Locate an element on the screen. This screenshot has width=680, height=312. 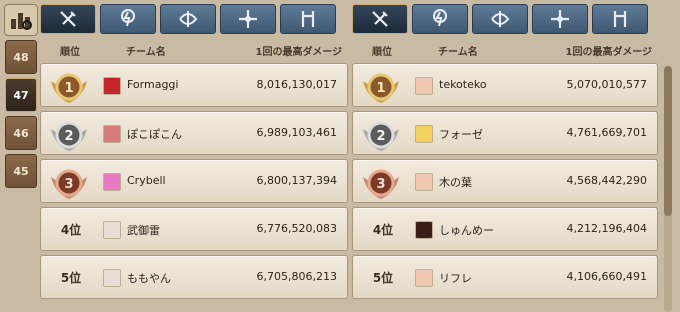
team-name: Formaggi is located at coordinates (153, 84).